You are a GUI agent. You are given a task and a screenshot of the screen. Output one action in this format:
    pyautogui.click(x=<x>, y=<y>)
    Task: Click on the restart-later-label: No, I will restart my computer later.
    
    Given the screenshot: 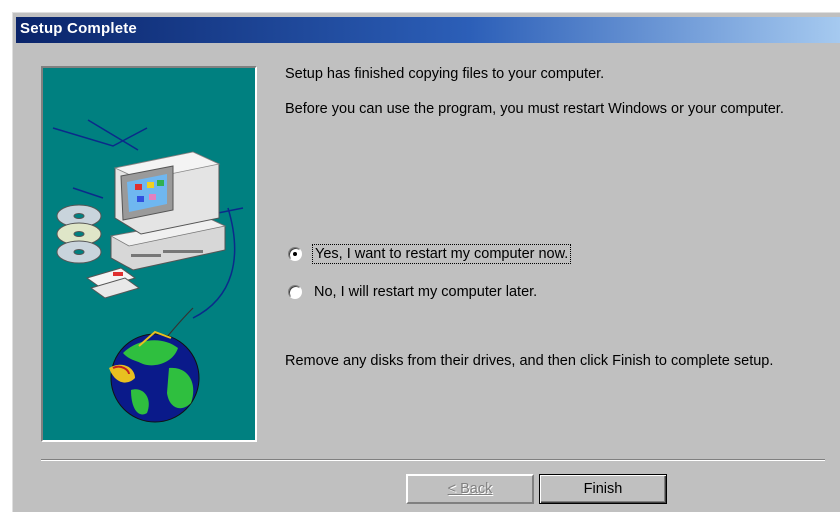 What is the action you would take?
    pyautogui.click(x=425, y=292)
    